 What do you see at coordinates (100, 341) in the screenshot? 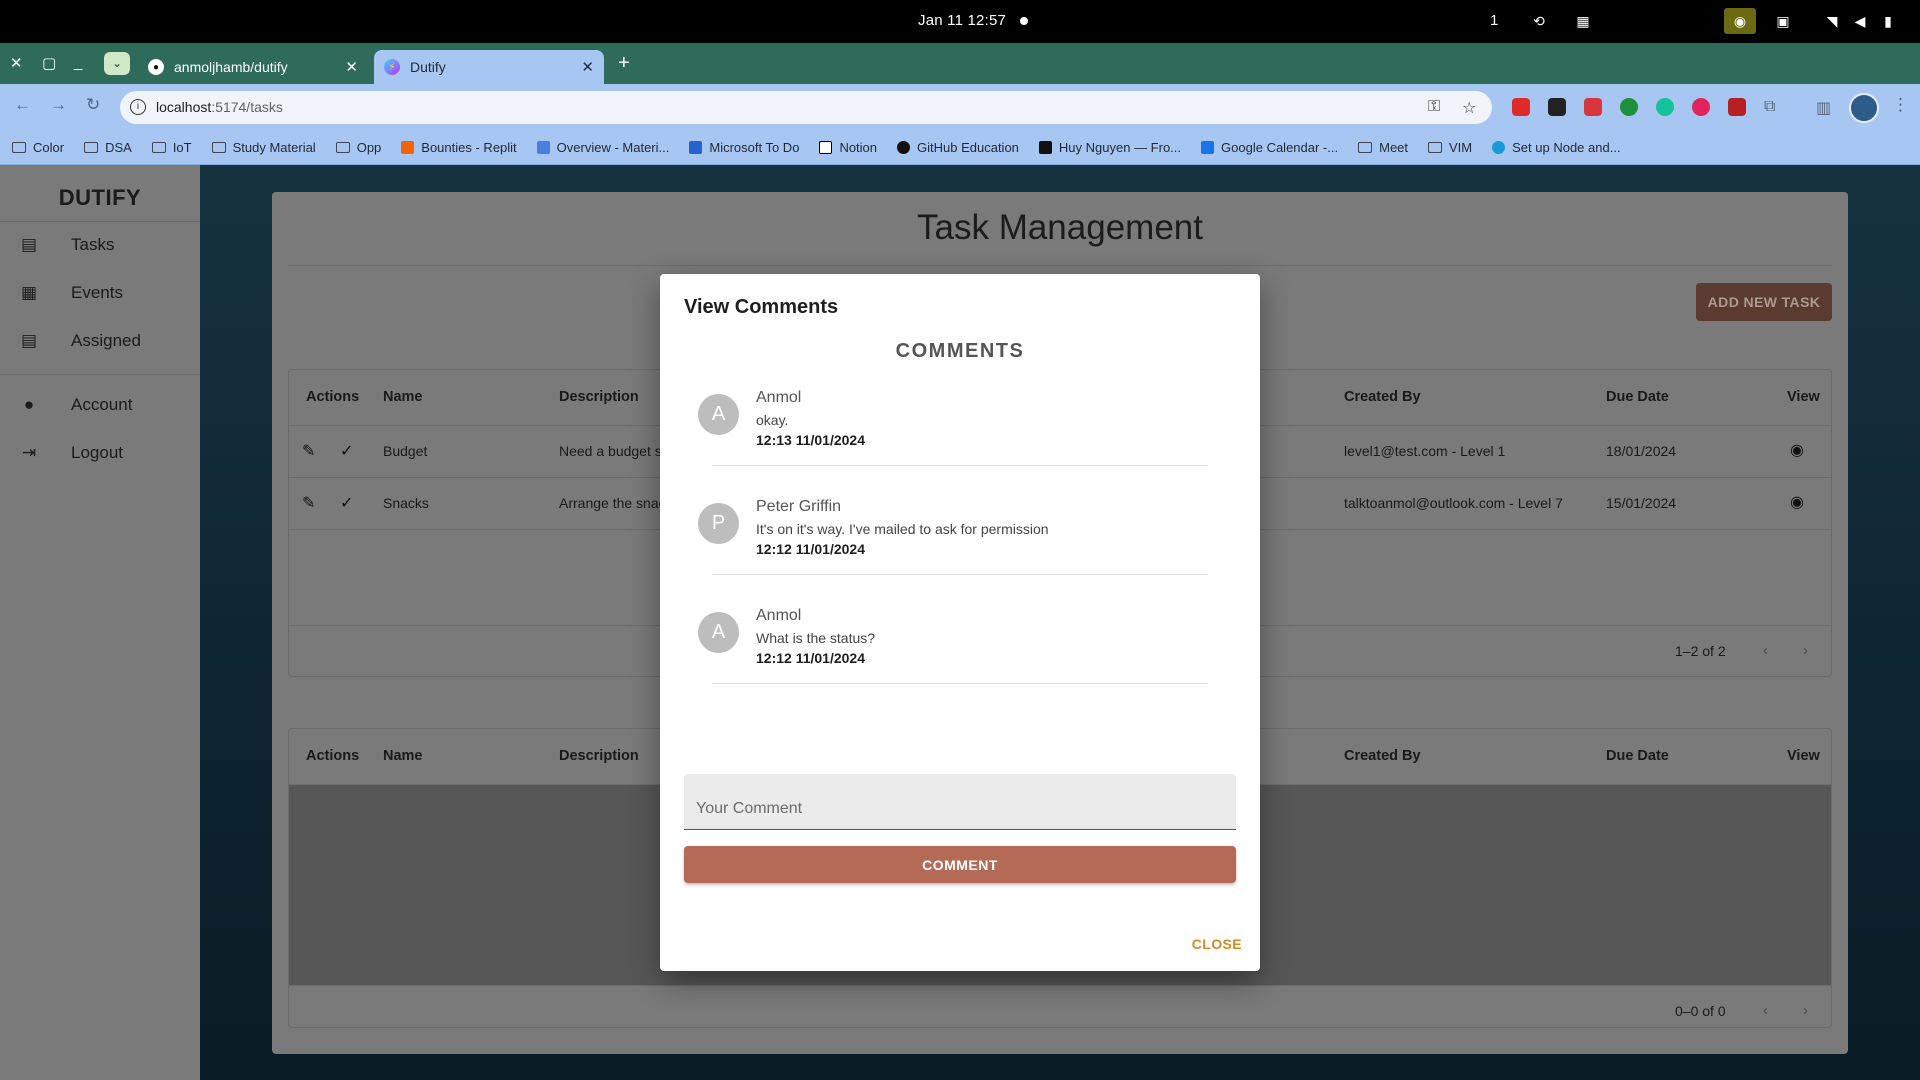
I see `sidebar-item-assigned: ▤ Assigned` at bounding box center [100, 341].